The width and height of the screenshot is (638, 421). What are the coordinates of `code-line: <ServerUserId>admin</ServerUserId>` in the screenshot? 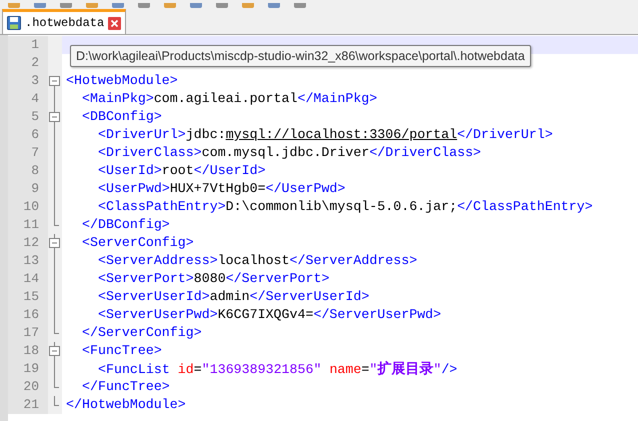 It's located at (234, 297).